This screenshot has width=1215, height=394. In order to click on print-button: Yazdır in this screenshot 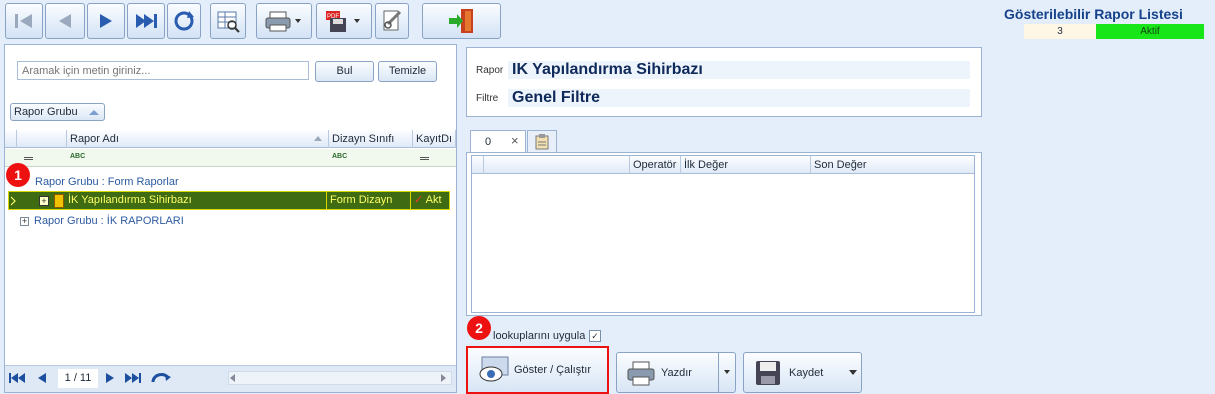, I will do `click(676, 372)`.